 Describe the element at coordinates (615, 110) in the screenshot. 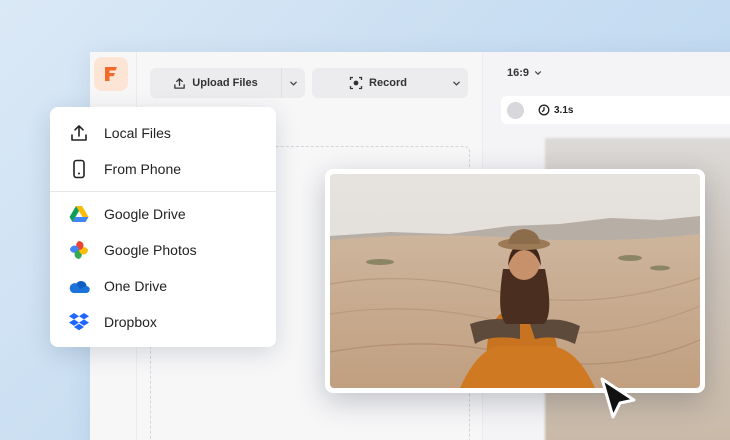

I see `clip-timeline: 3.1s` at that location.